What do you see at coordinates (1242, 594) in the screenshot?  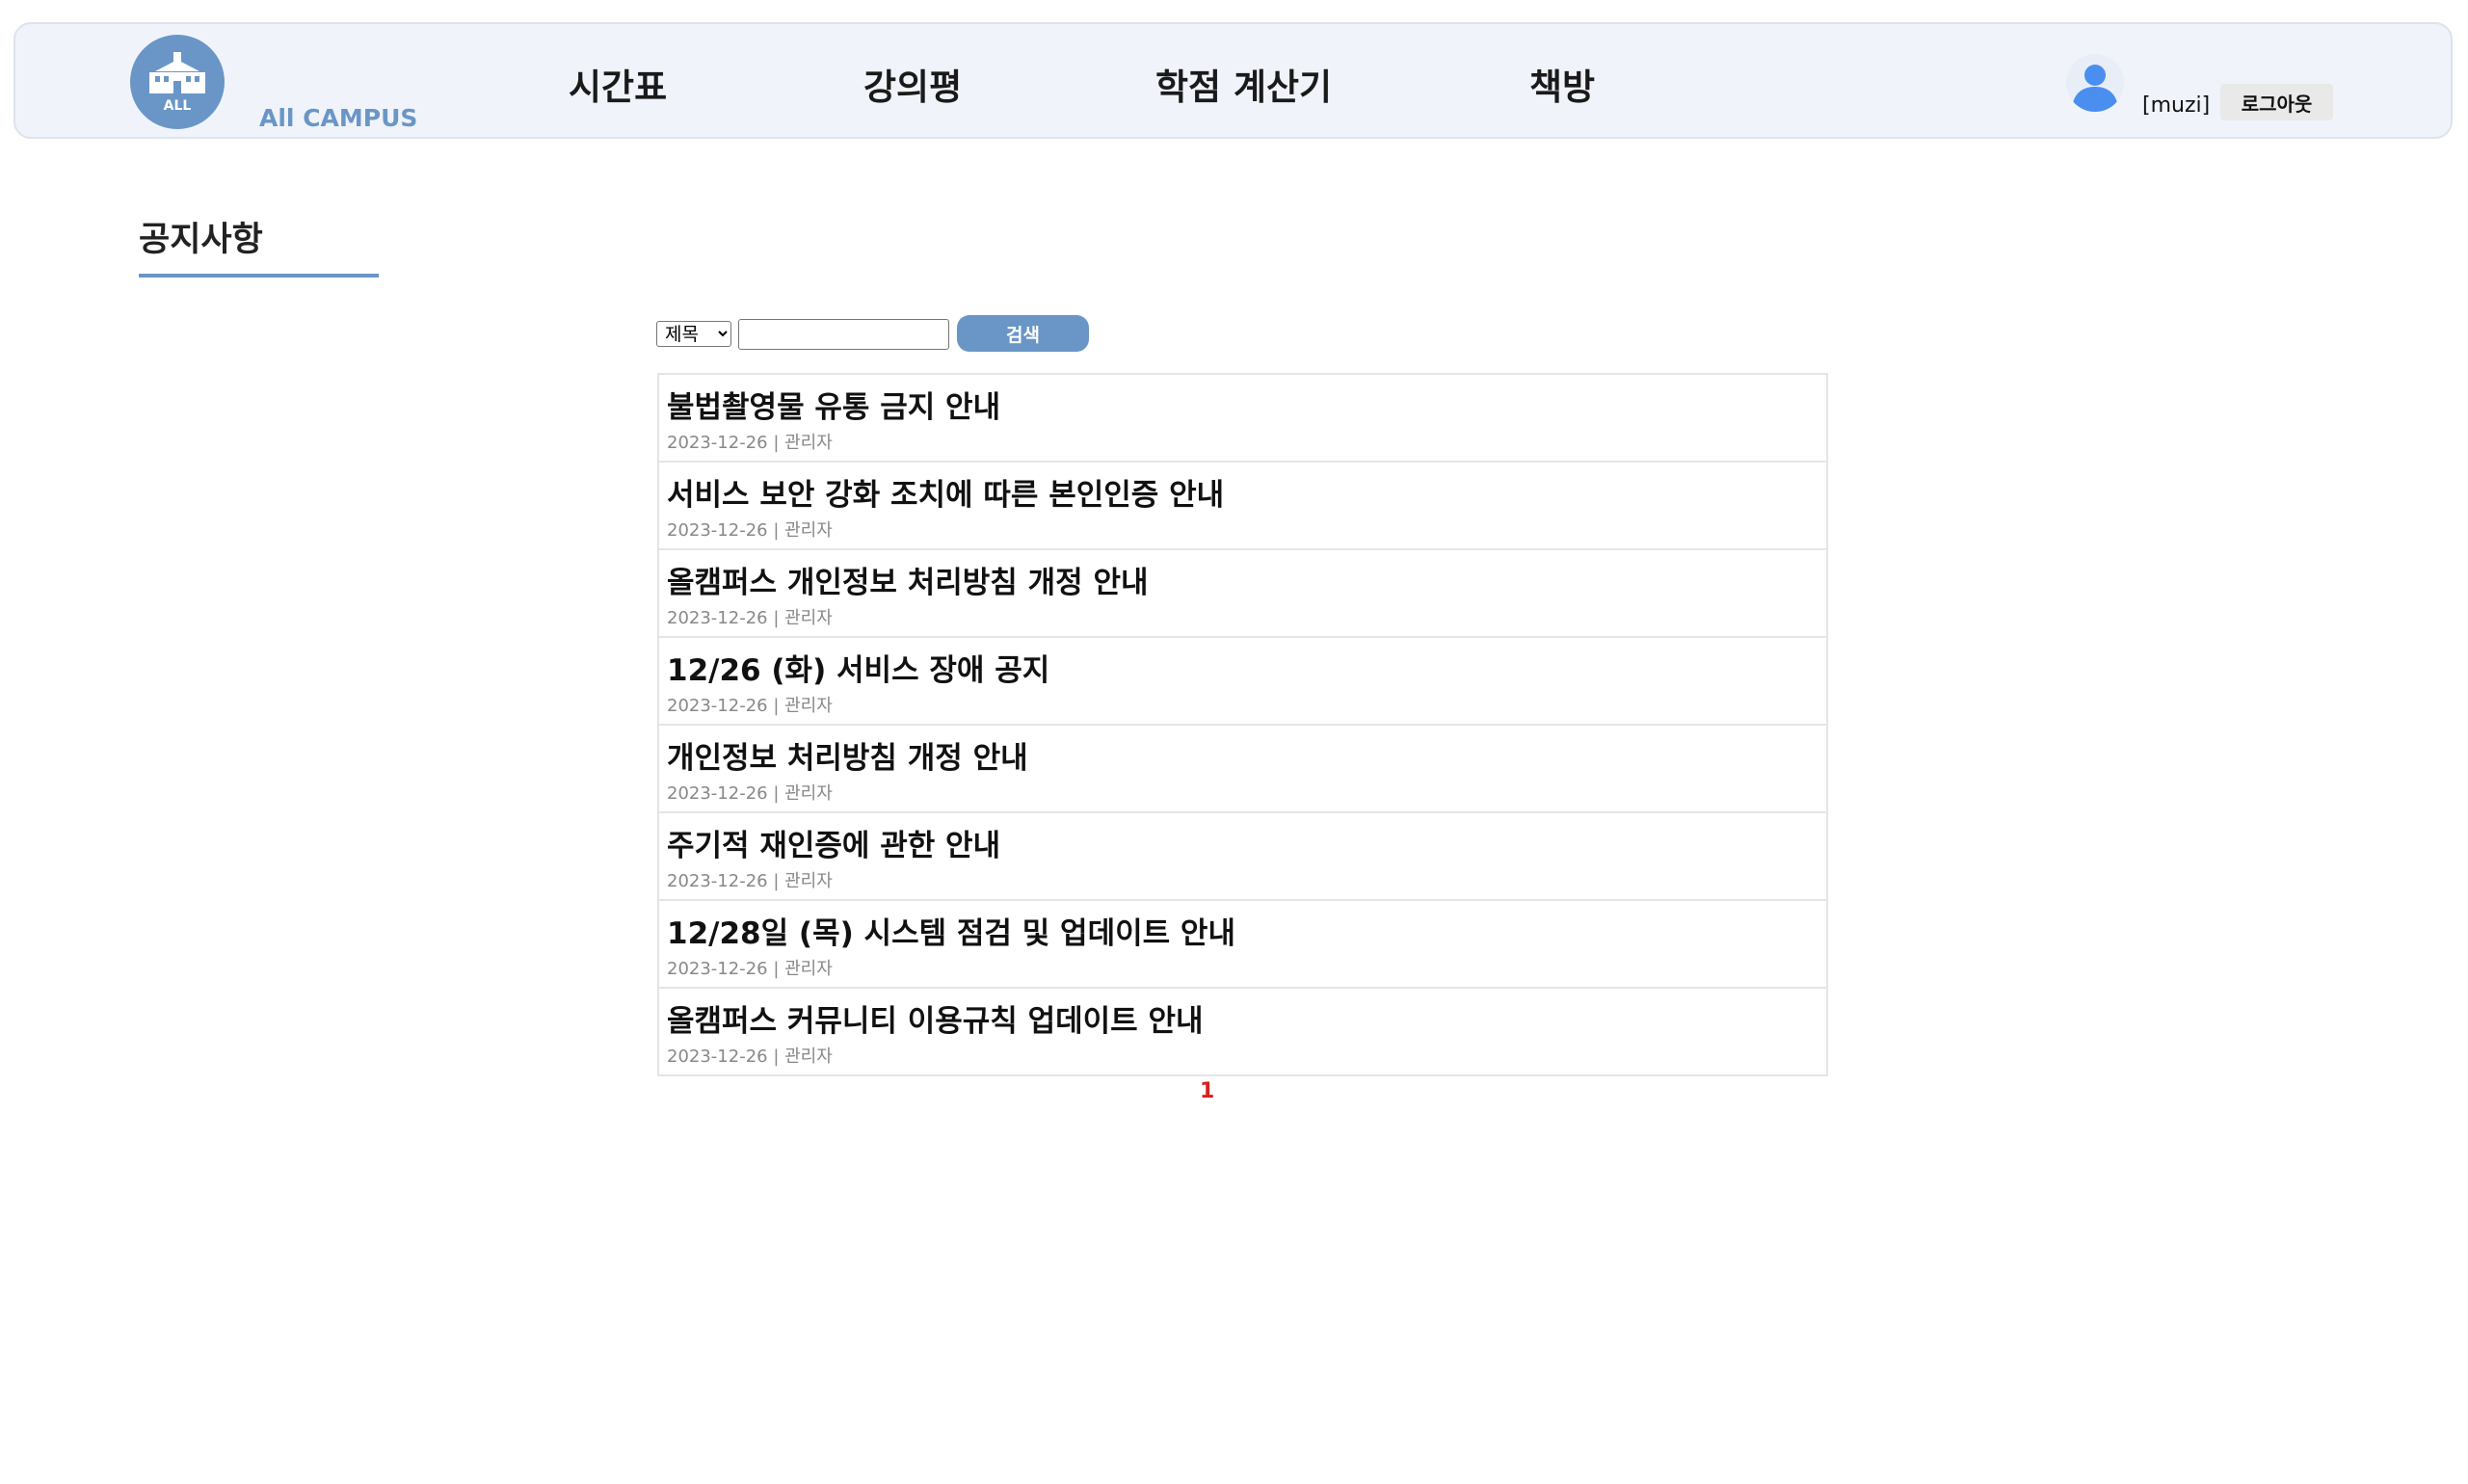 I see `notice-item: 올캠퍼스 개인정보 처리방침 개정 안내 2023-12-26 | 관리자` at bounding box center [1242, 594].